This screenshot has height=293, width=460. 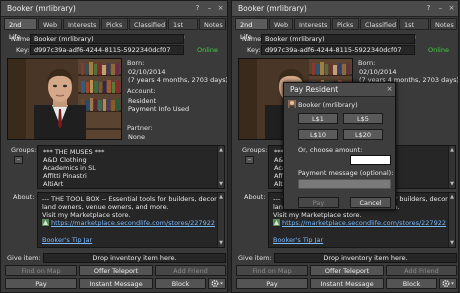 I want to click on group-item: Affitti Pinastri, so click(x=65, y=176).